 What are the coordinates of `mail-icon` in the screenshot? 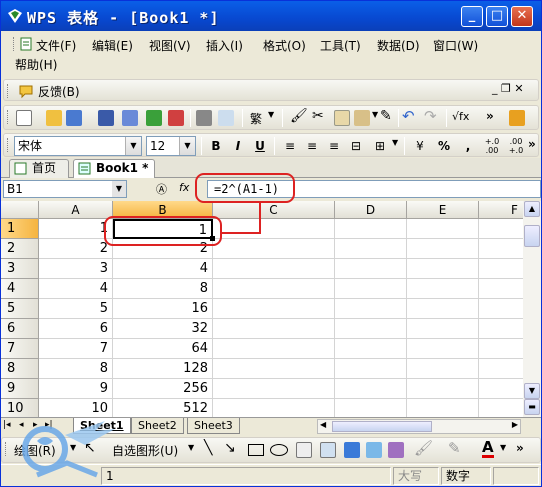 It's located at (130, 118).